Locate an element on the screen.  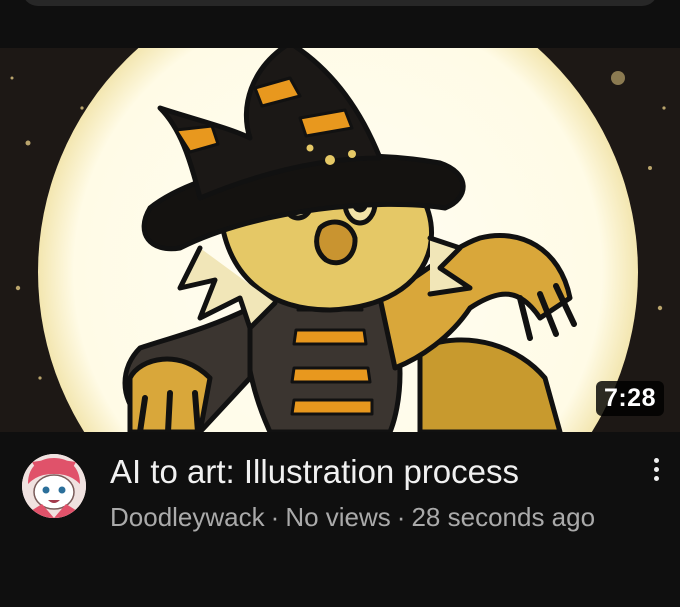
channel-avatar is located at coordinates (54, 486).